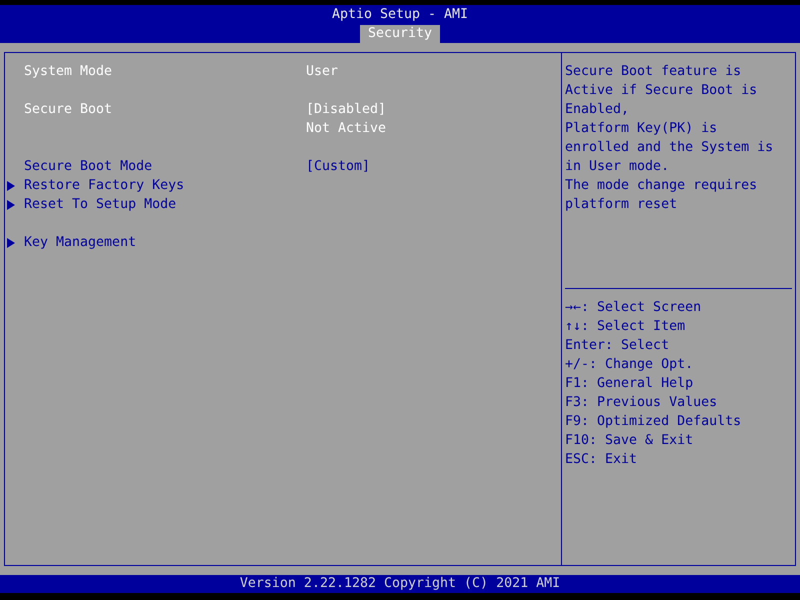 Image resolution: width=800 pixels, height=600 pixels. I want to click on option-value: [Custom], so click(338, 166).